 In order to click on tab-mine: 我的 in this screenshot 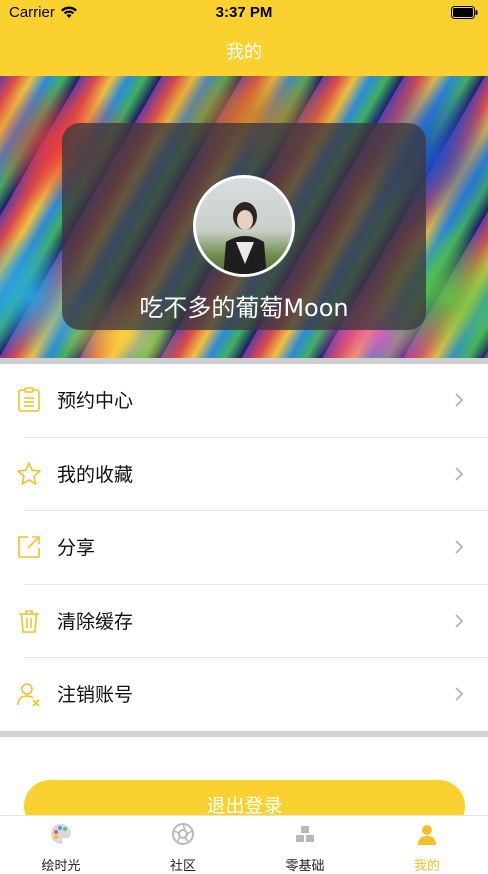, I will do `click(427, 845)`.